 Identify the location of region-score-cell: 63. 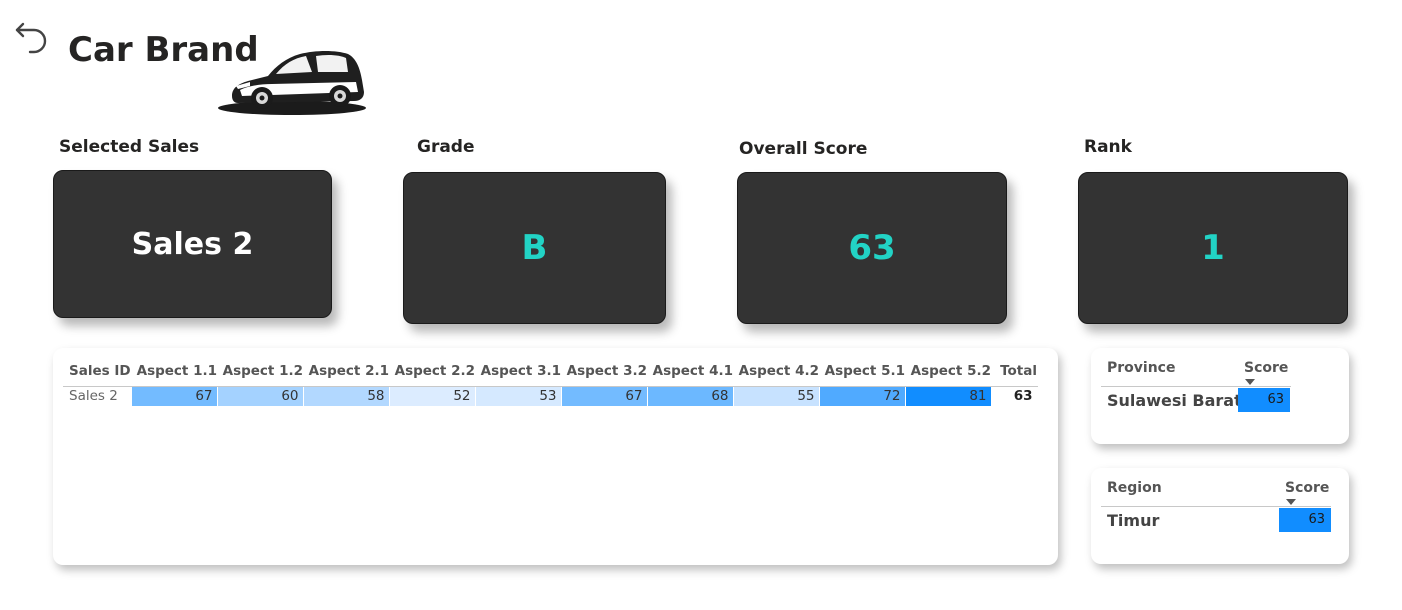
(1305, 520).